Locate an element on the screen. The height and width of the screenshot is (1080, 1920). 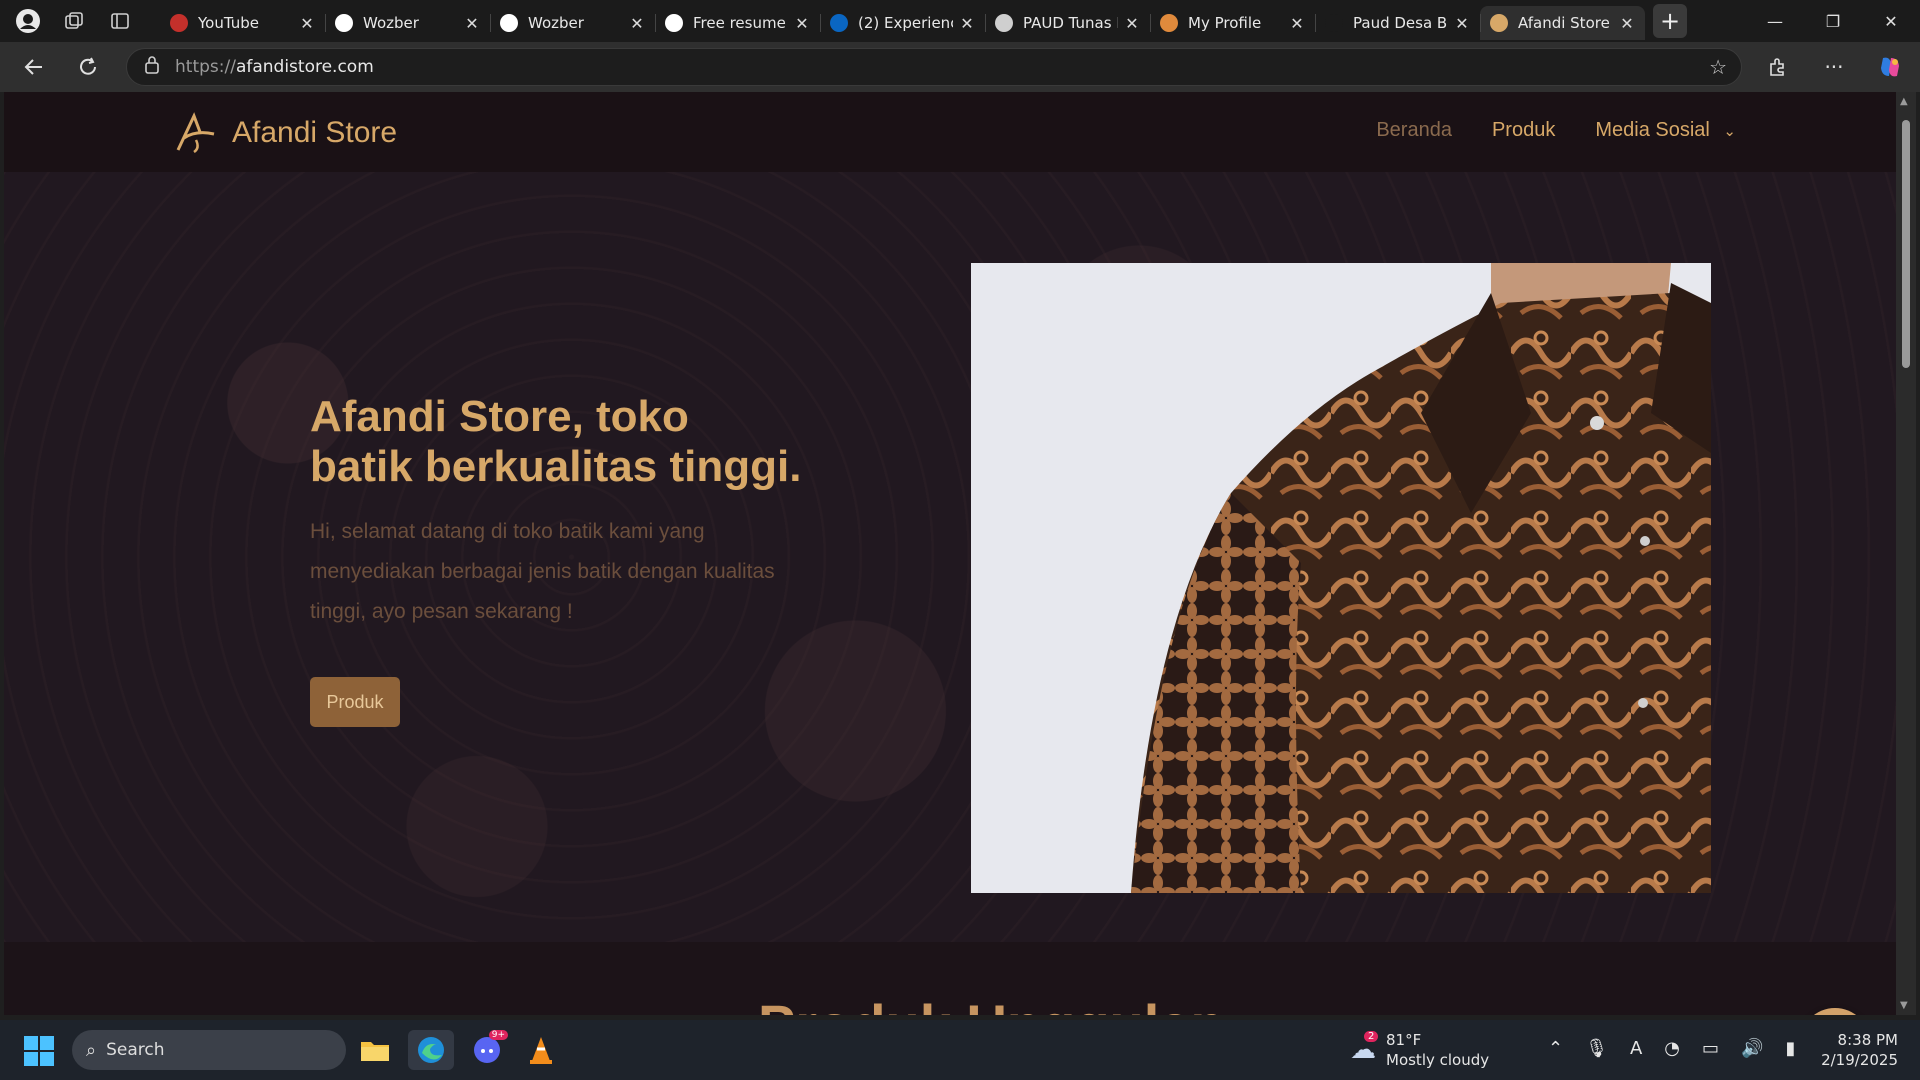
new-tab-button: + is located at coordinates (1670, 21).